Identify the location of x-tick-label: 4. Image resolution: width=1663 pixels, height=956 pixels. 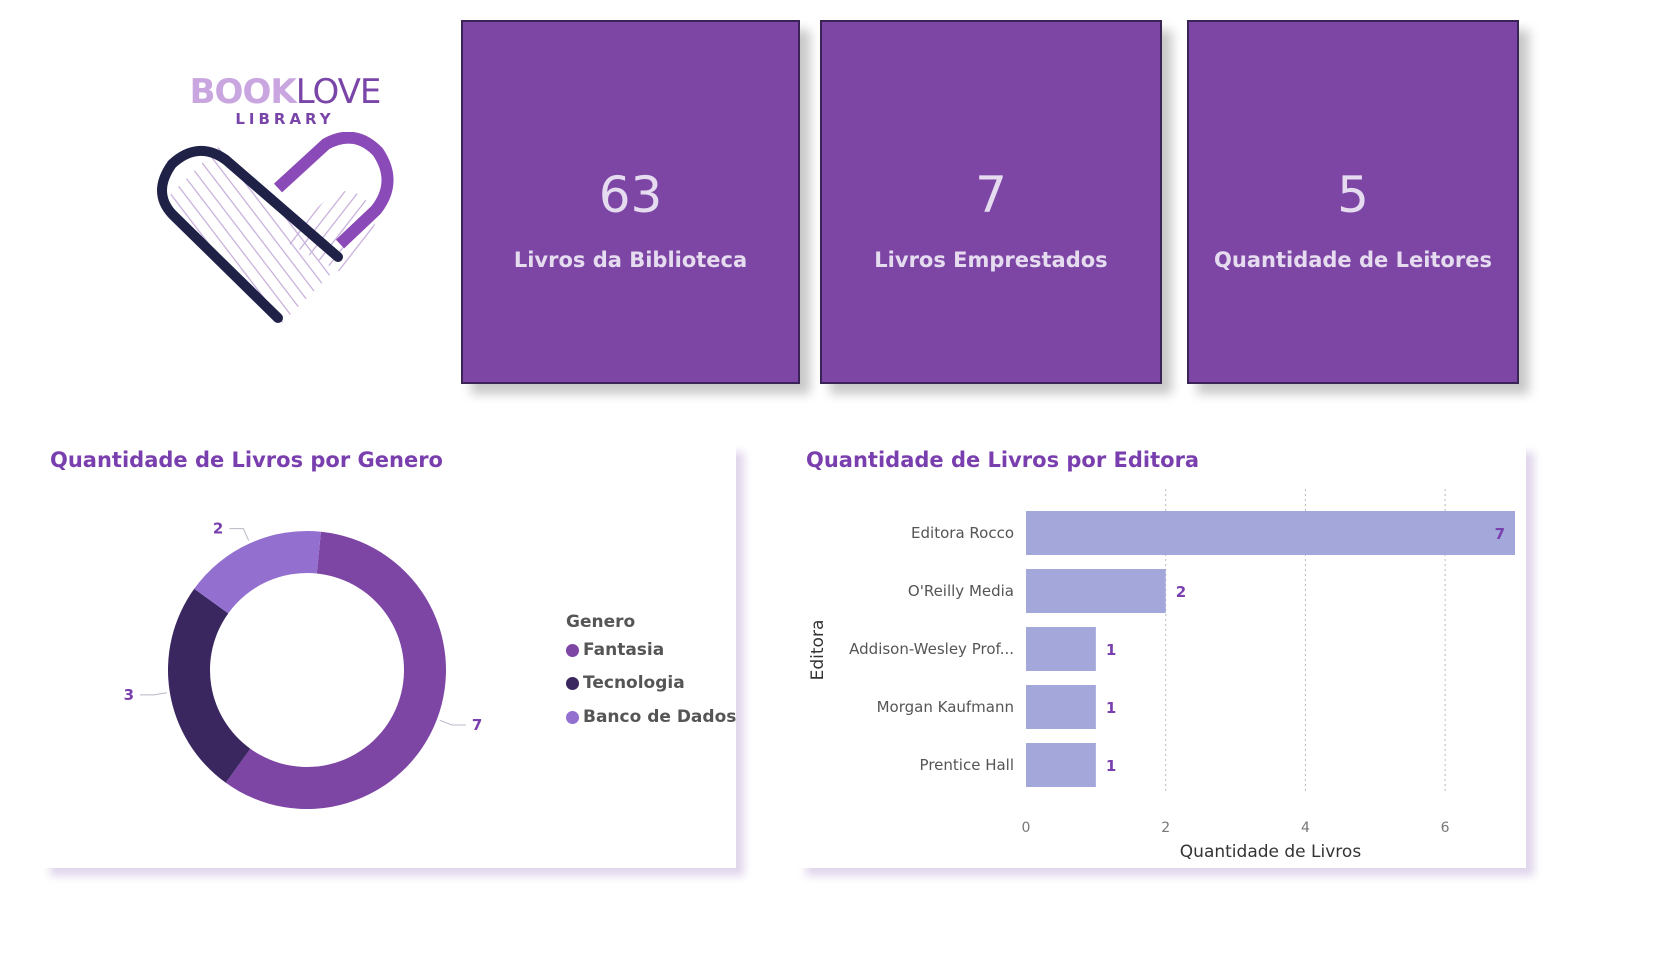
(1305, 828).